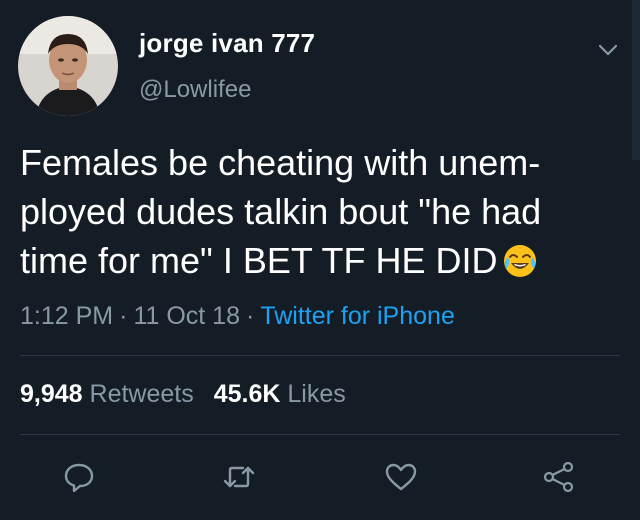  I want to click on retweets-count: 9,948, so click(51, 394).